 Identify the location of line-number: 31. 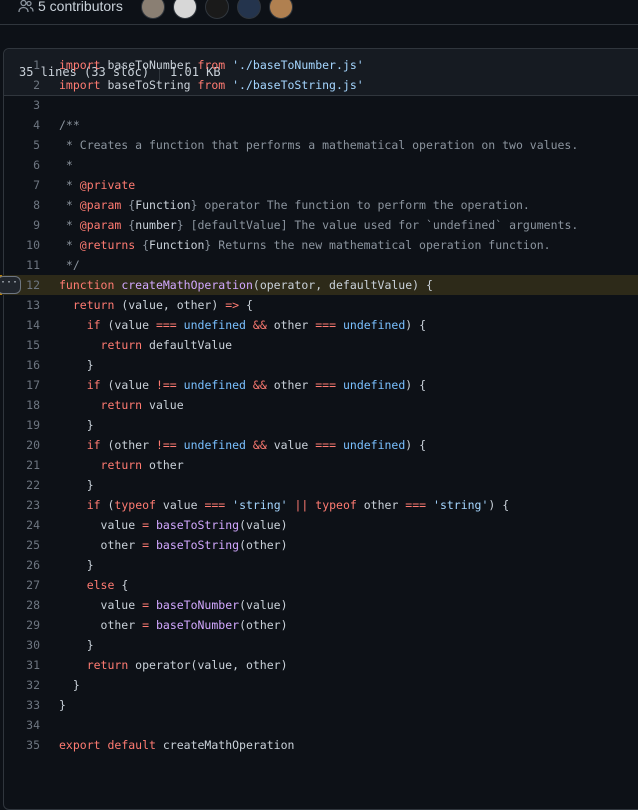
(20, 665).